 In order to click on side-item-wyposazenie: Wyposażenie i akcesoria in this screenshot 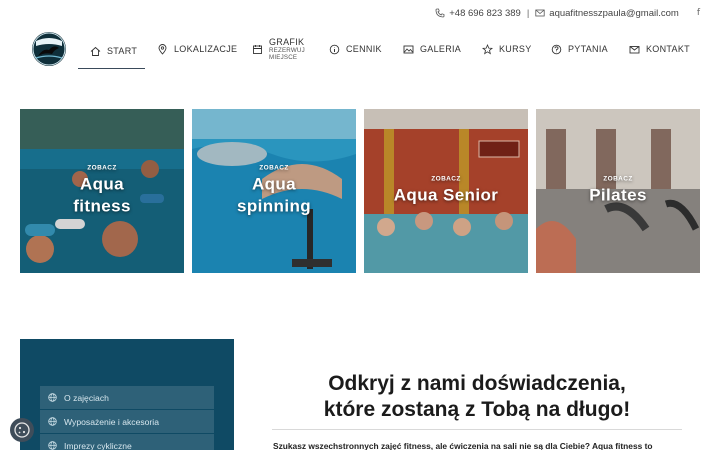, I will do `click(127, 421)`.